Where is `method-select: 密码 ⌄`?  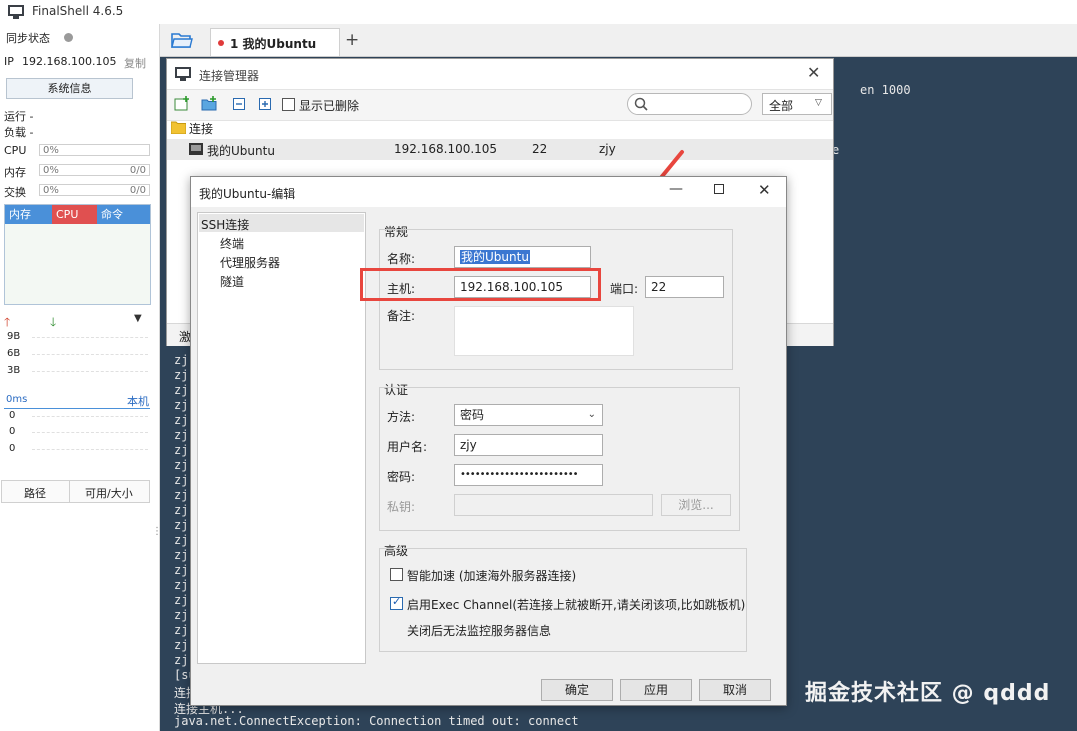 method-select: 密码 ⌄ is located at coordinates (528, 415).